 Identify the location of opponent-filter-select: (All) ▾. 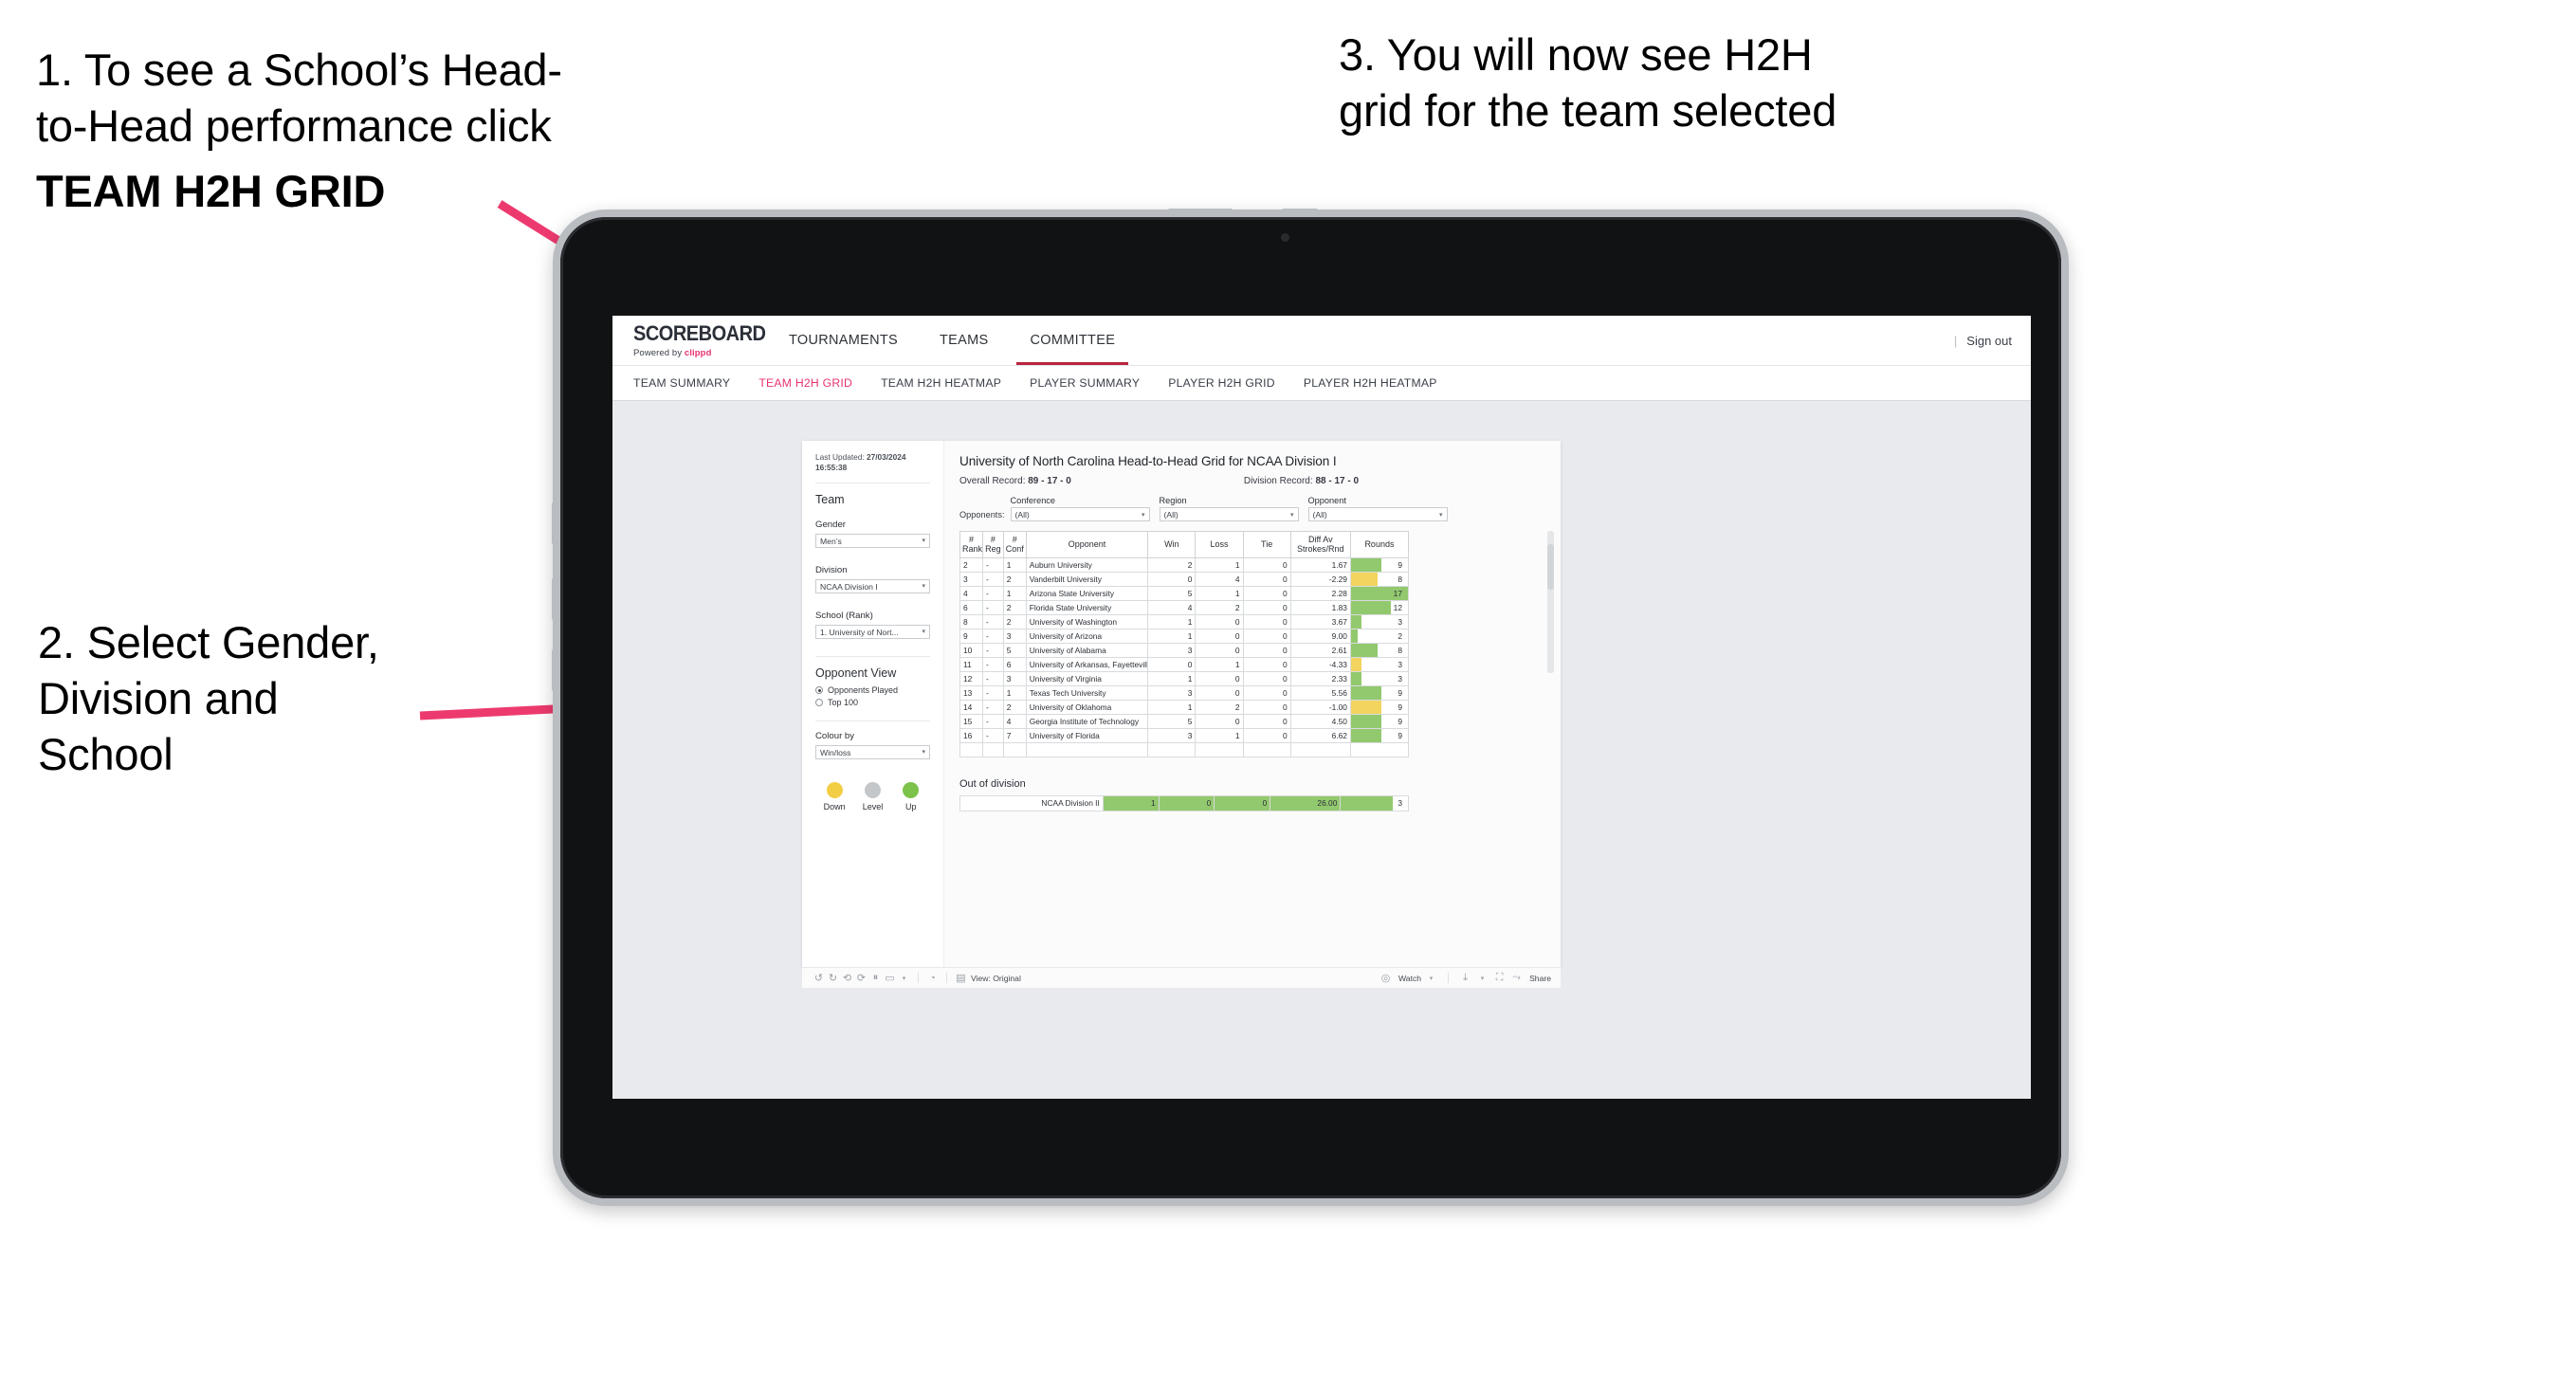
(1377, 514).